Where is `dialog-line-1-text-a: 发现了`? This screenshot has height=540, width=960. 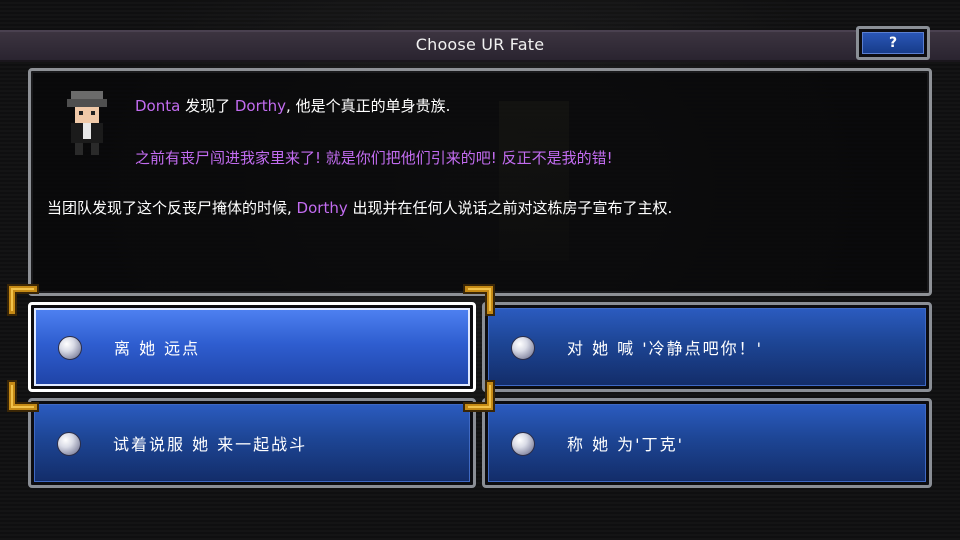 dialog-line-1-text-a: 发现了 is located at coordinates (207, 106).